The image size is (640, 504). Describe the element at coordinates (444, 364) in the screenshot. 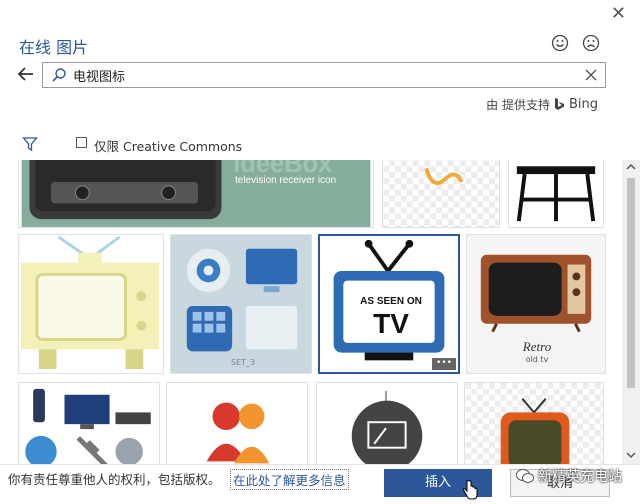

I see `more-options-button: •••` at that location.